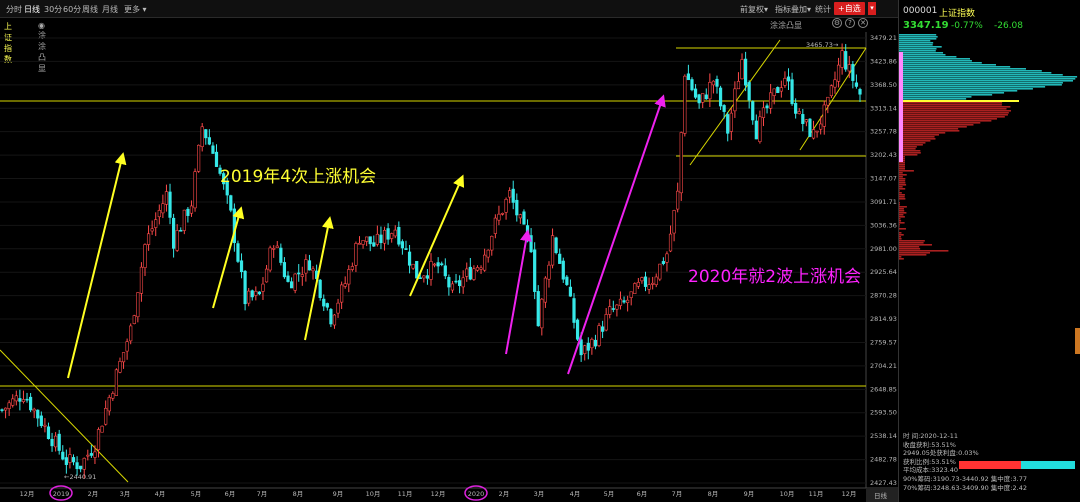 The image size is (1080, 502). I want to click on tab-30min: 30分, so click(53, 9).